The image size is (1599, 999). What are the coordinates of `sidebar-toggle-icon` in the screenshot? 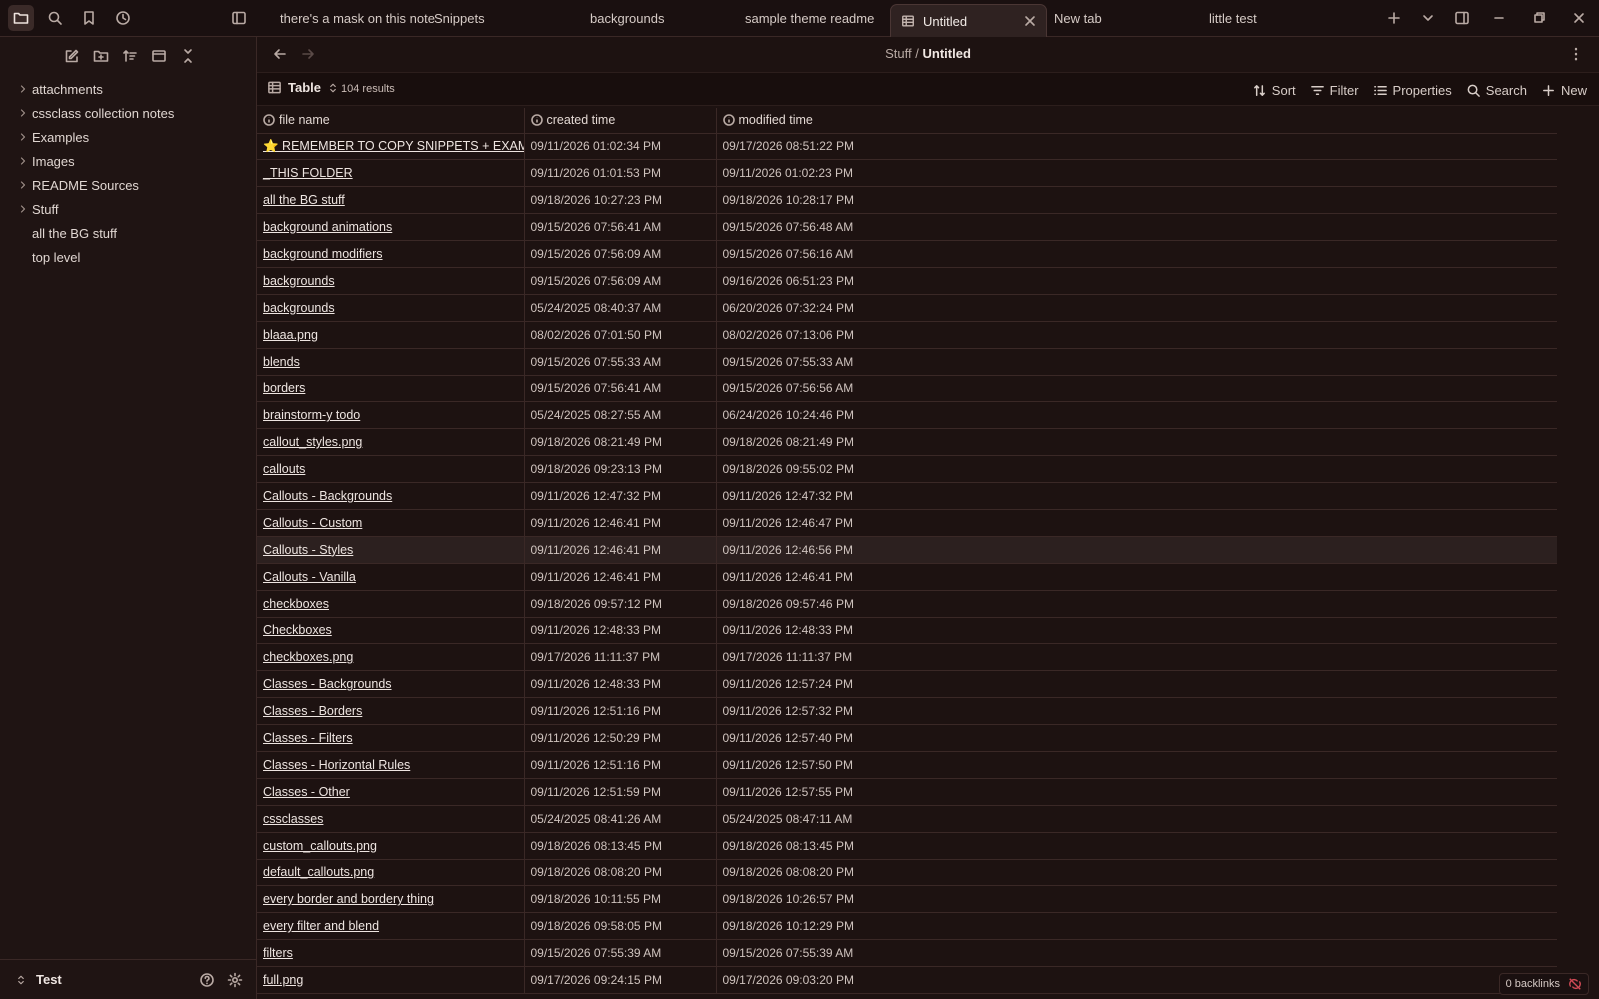 It's located at (239, 18).